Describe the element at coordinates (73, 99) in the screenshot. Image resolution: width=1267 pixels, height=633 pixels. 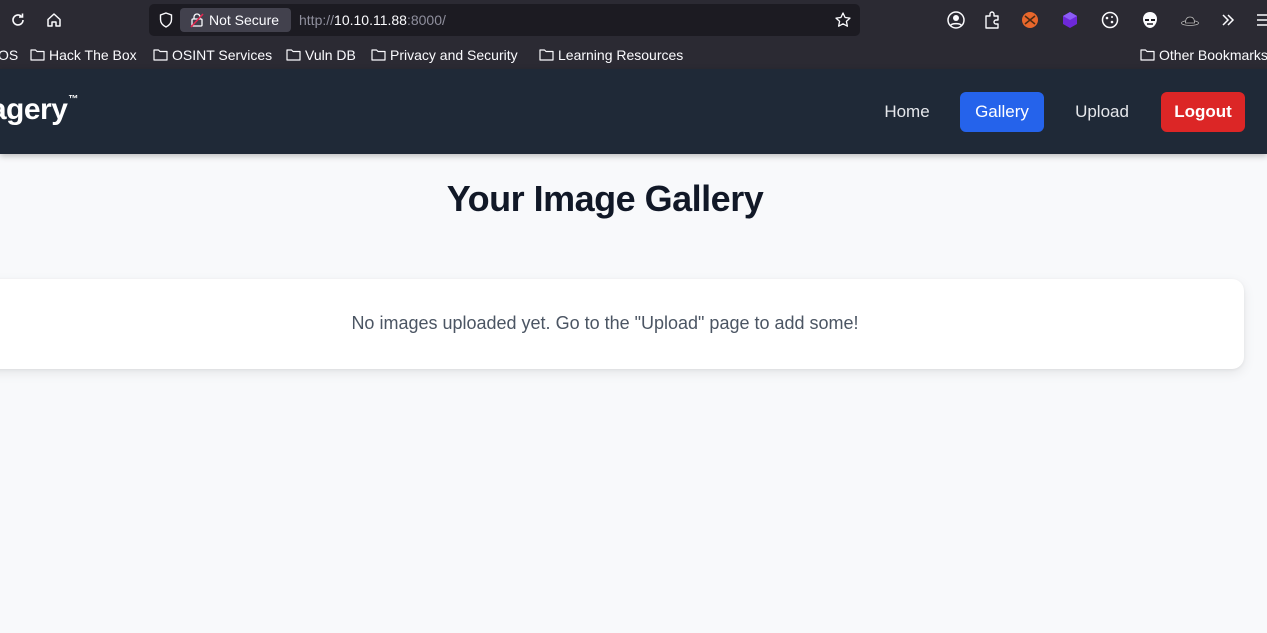
I see `trademark-mark: ™` at that location.